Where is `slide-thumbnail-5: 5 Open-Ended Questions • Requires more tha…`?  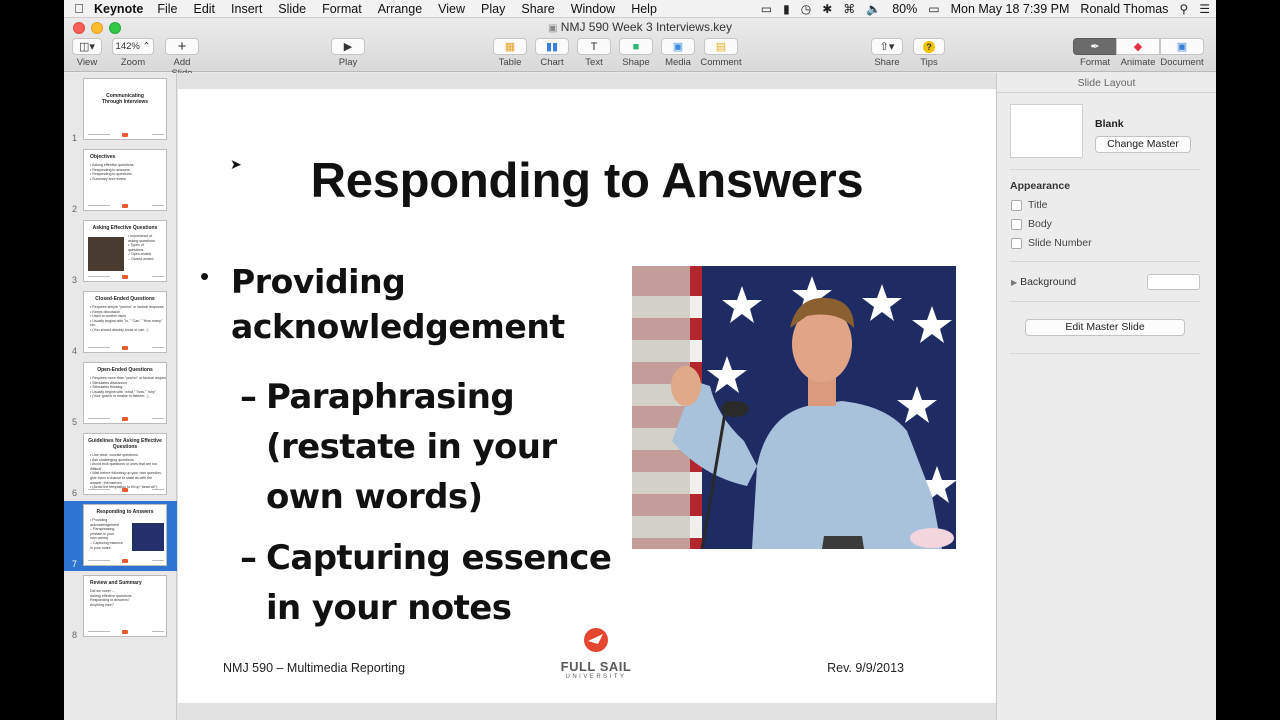 slide-thumbnail-5: 5 Open-Ended Questions • Requires more tha… is located at coordinates (120, 394).